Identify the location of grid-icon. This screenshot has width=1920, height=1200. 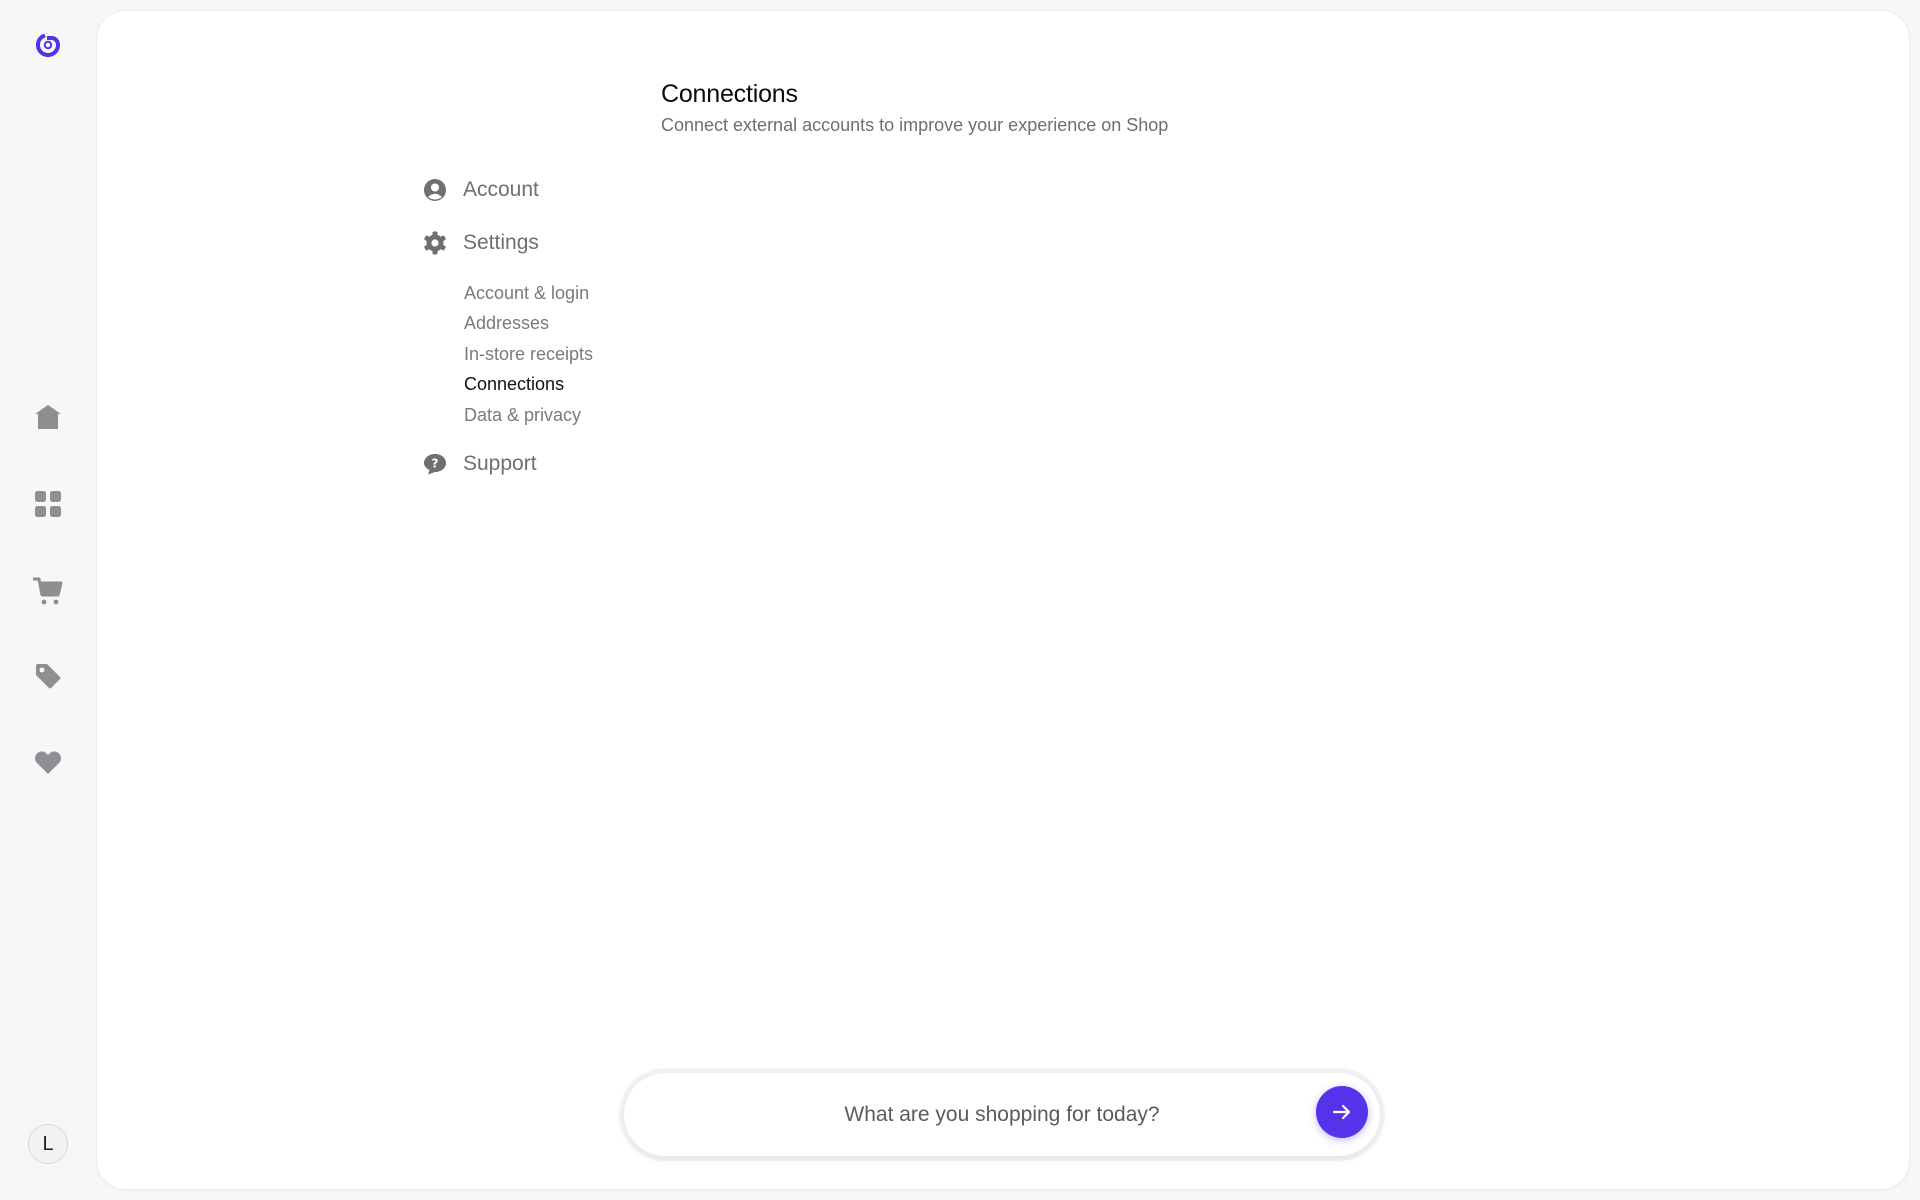
(48, 504).